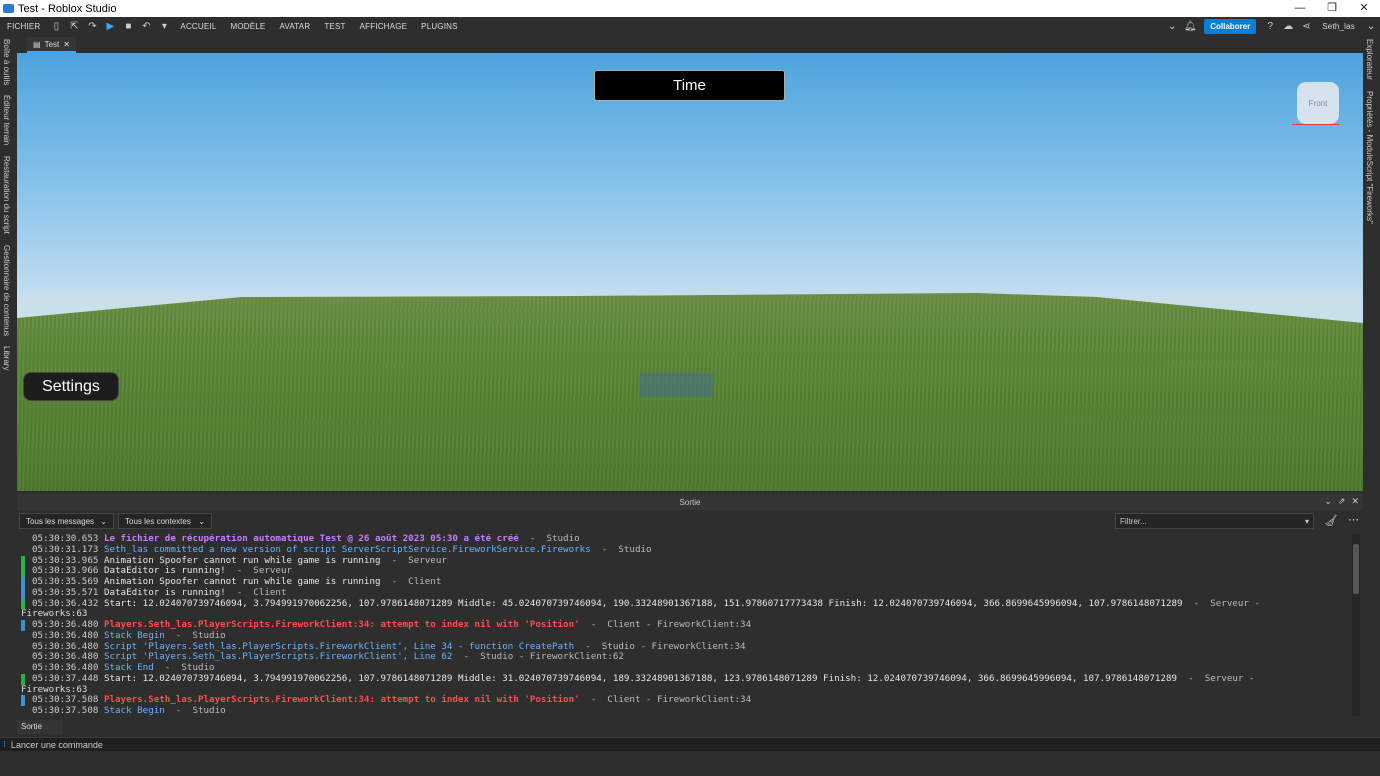 The width and height of the screenshot is (1380, 776). I want to click on command-bar: ⁝ Lancer une commande, so click(690, 744).